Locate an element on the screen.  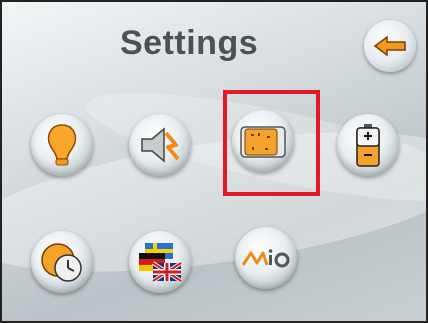
arrow-left-icon is located at coordinates (390, 46).